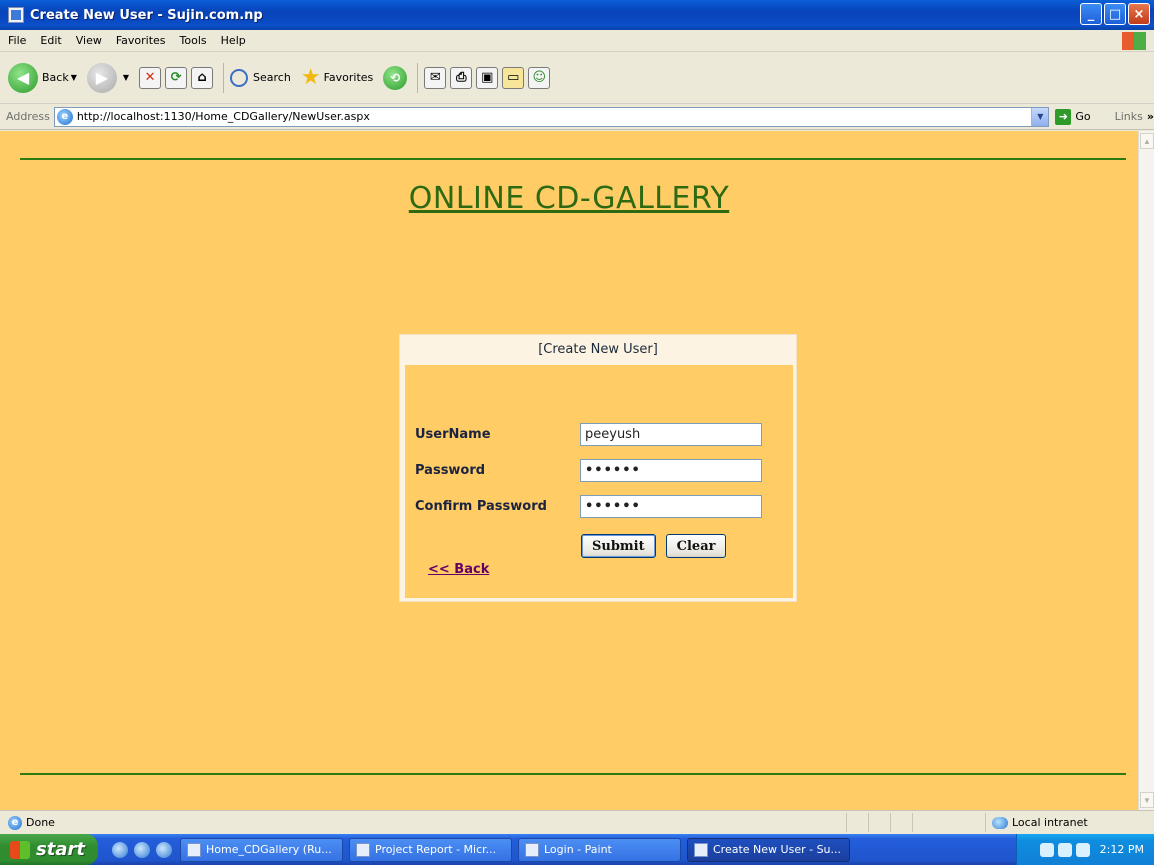 The image size is (1154, 865). Describe the element at coordinates (513, 77) in the screenshot. I see `folder-icon: ▭` at that location.